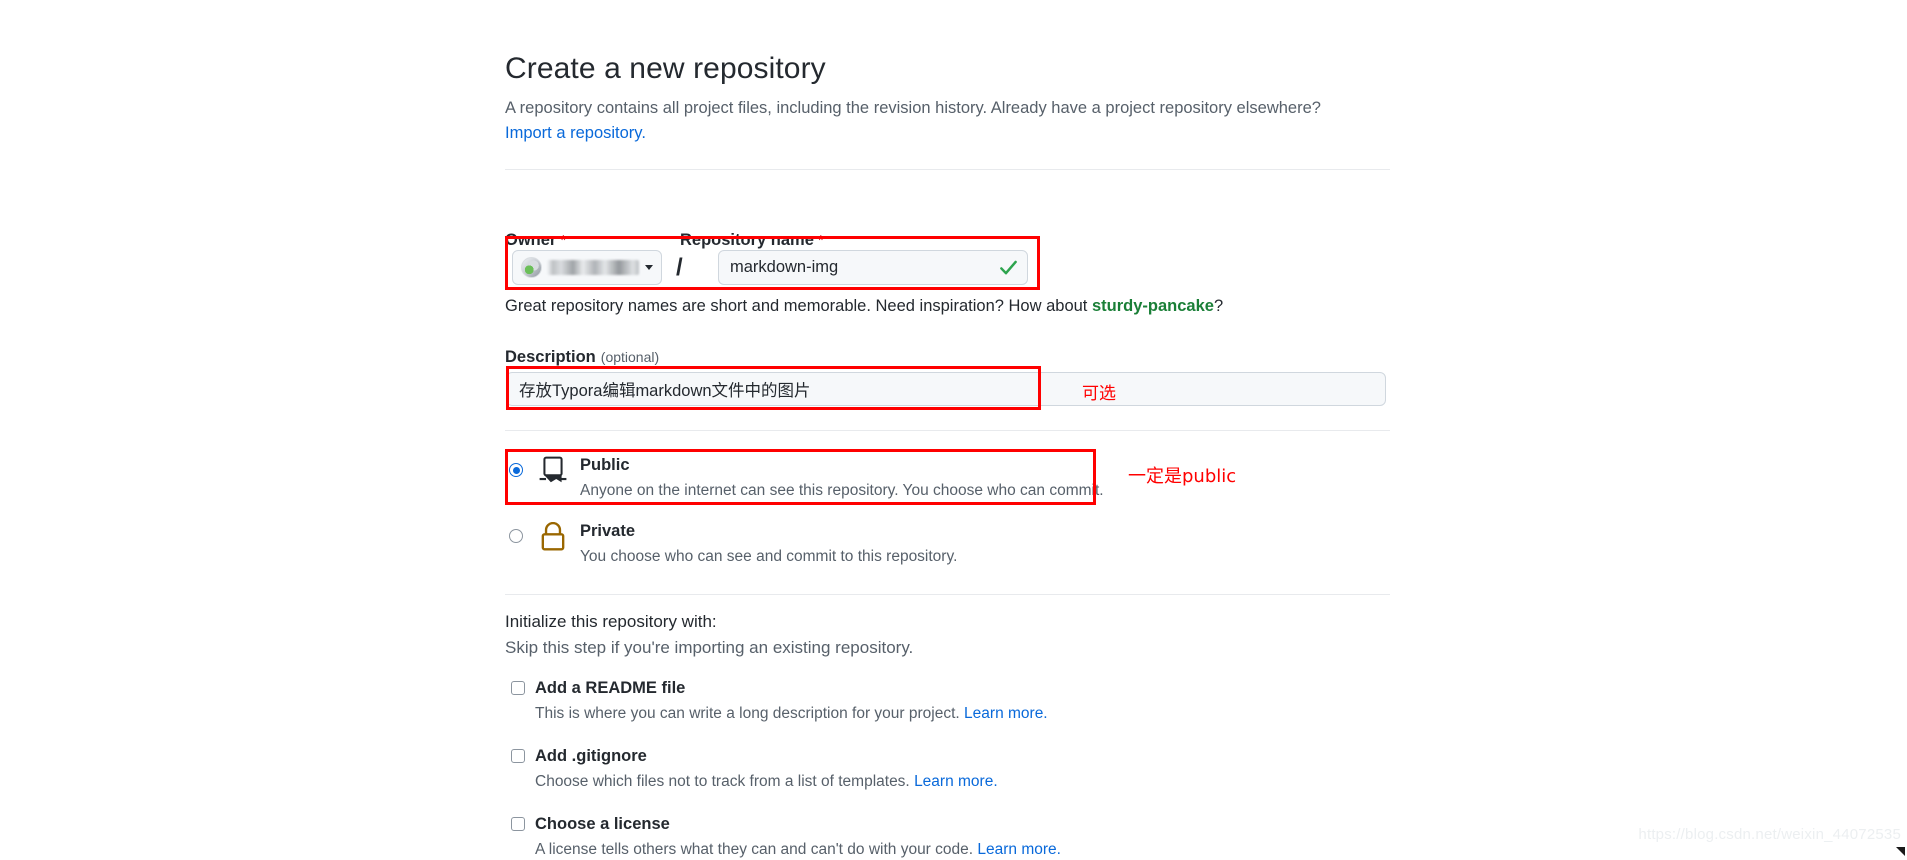 Image resolution: width=1907 pixels, height=860 pixels. Describe the element at coordinates (665, 68) in the screenshot. I see `page-title: Create a new repository` at that location.